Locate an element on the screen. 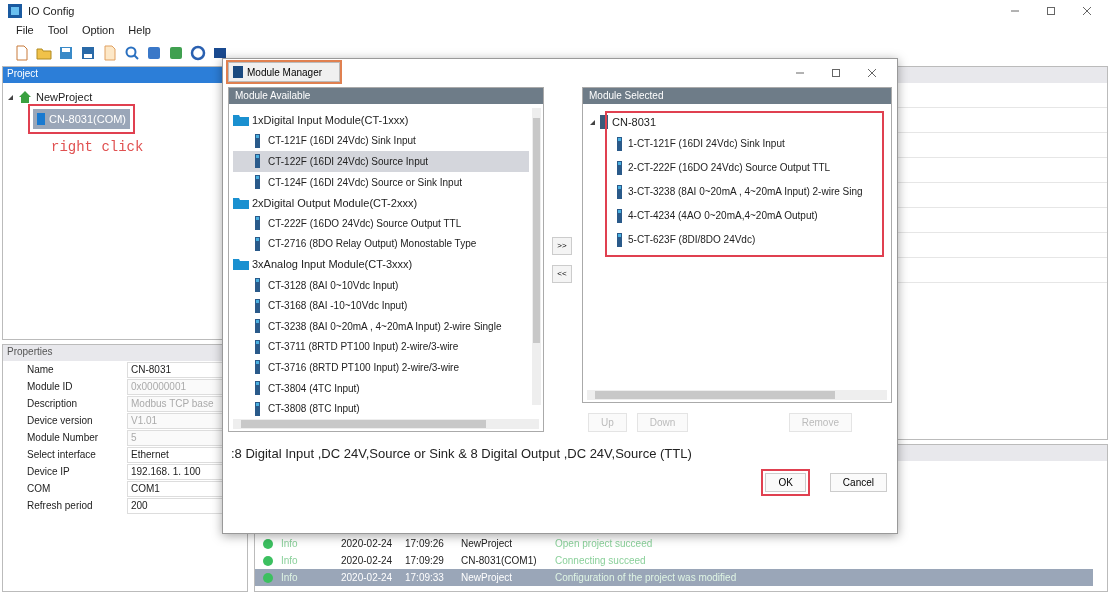 The height and width of the screenshot is (594, 1110). group-label: 2xDigital Output Module(CT-2xxx) is located at coordinates (335, 202).